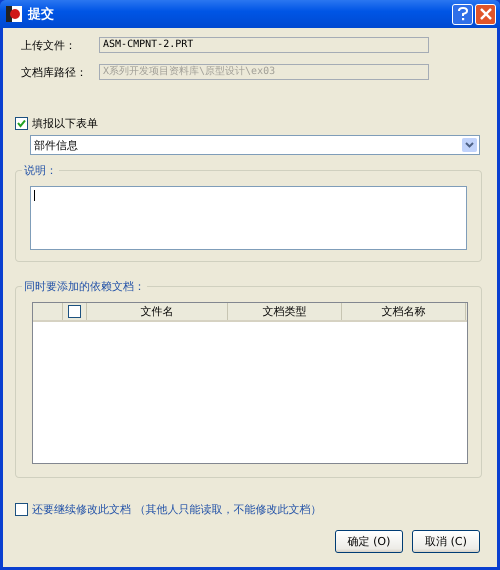  Describe the element at coordinates (14, 14) in the screenshot. I see `app-icon` at that location.